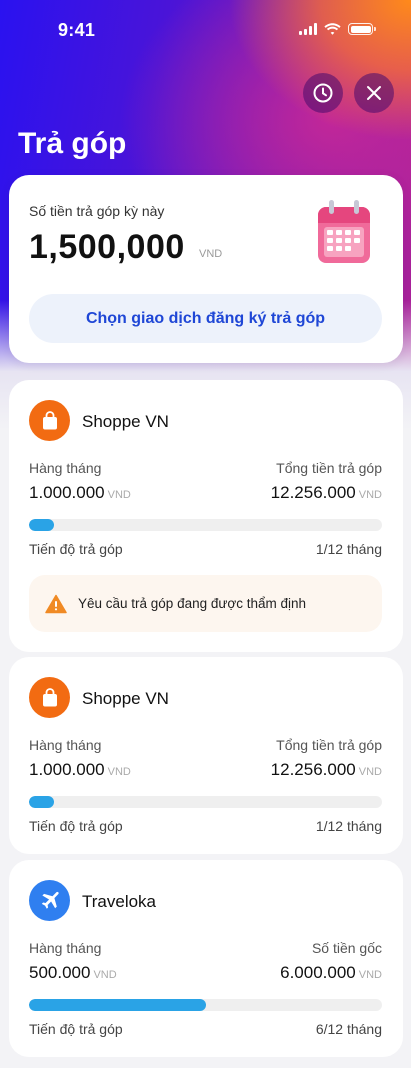  I want to click on summary-label: Số tiền trả góp kỳ này, so click(97, 211).